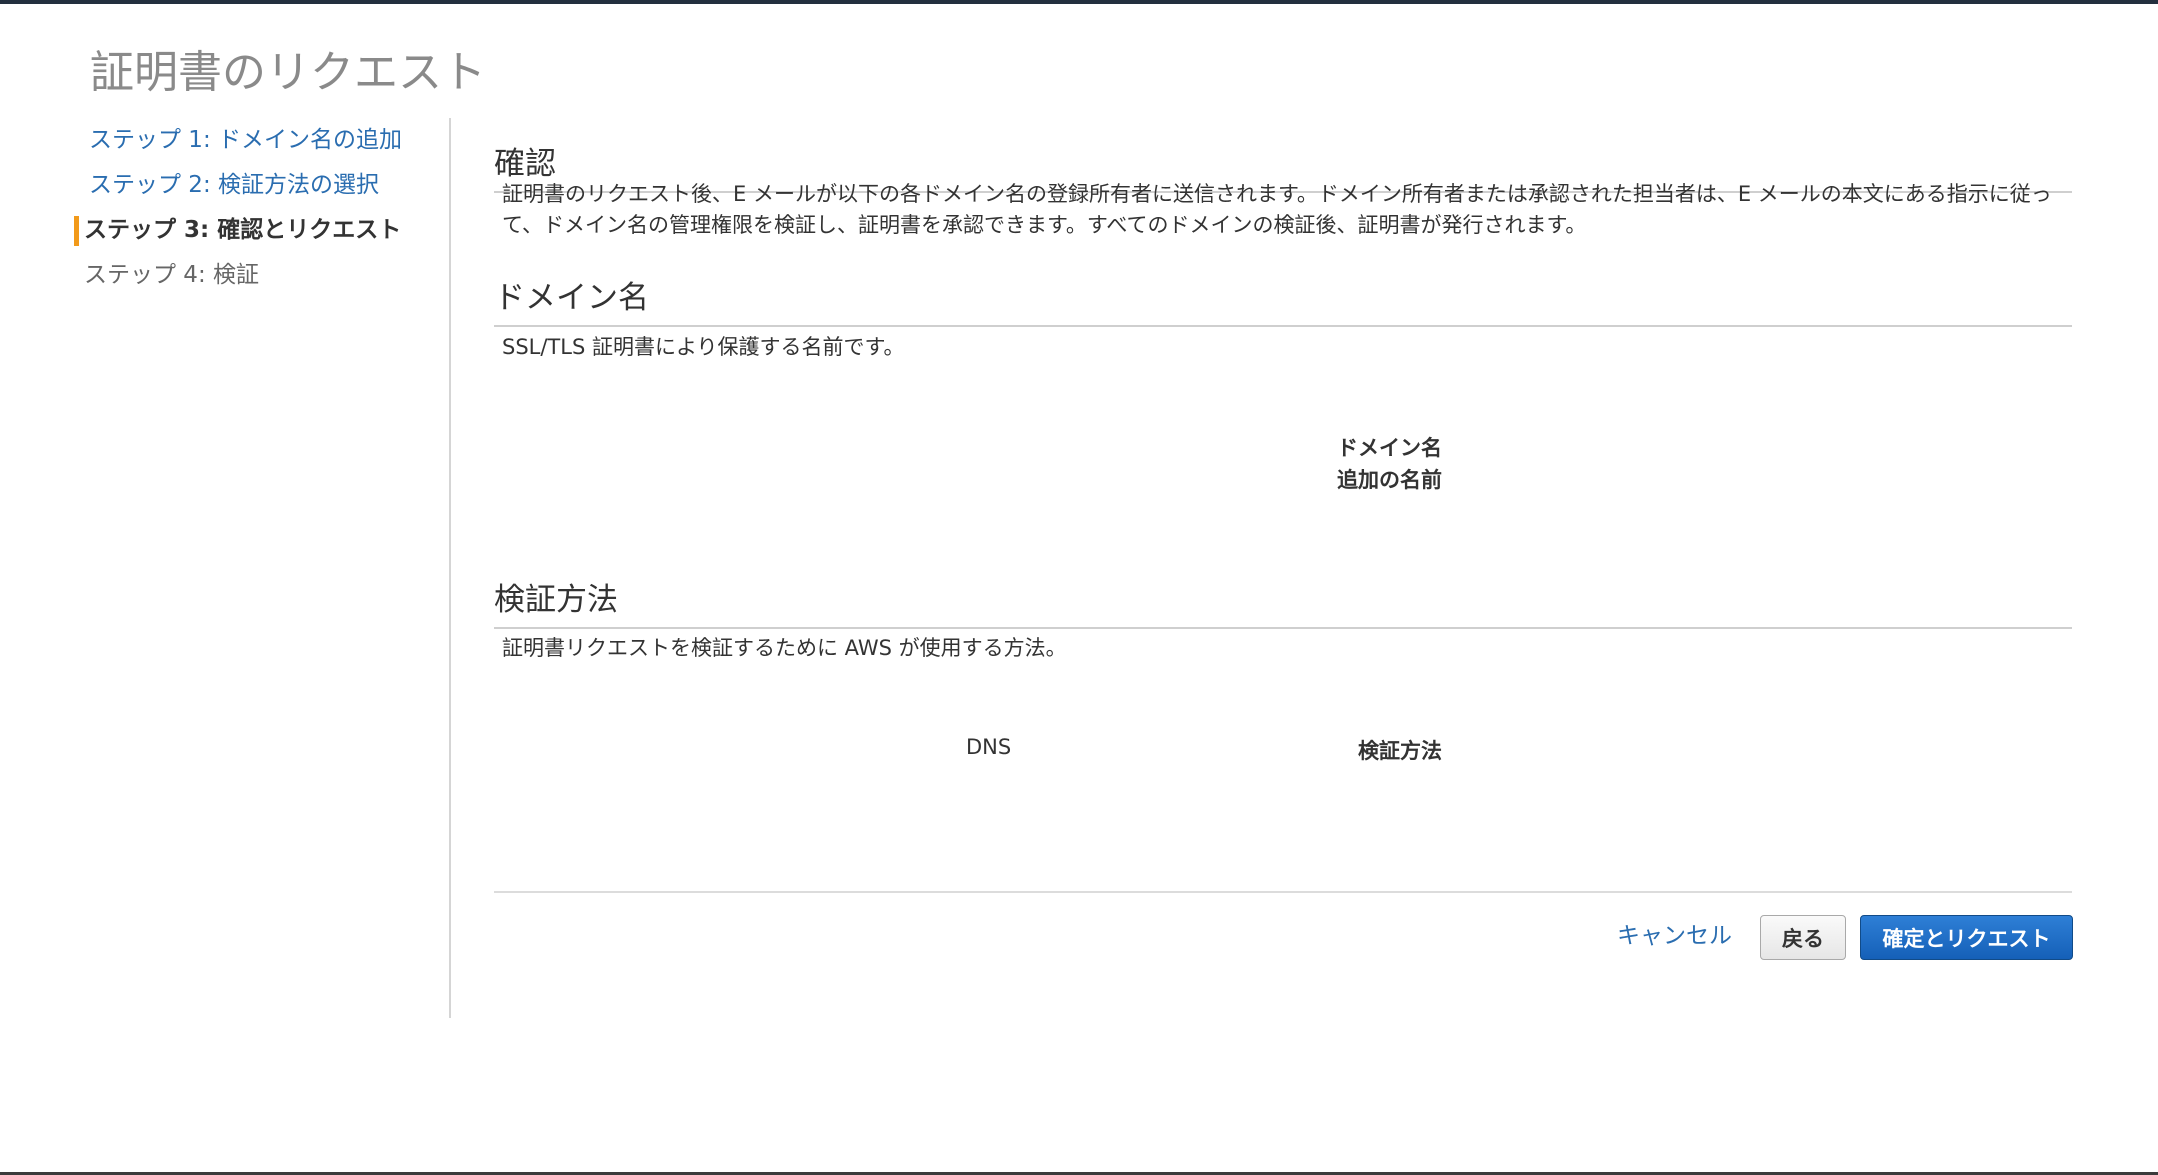  Describe the element at coordinates (1389, 480) in the screenshot. I see `additional-names-label: 追加の名前` at that location.